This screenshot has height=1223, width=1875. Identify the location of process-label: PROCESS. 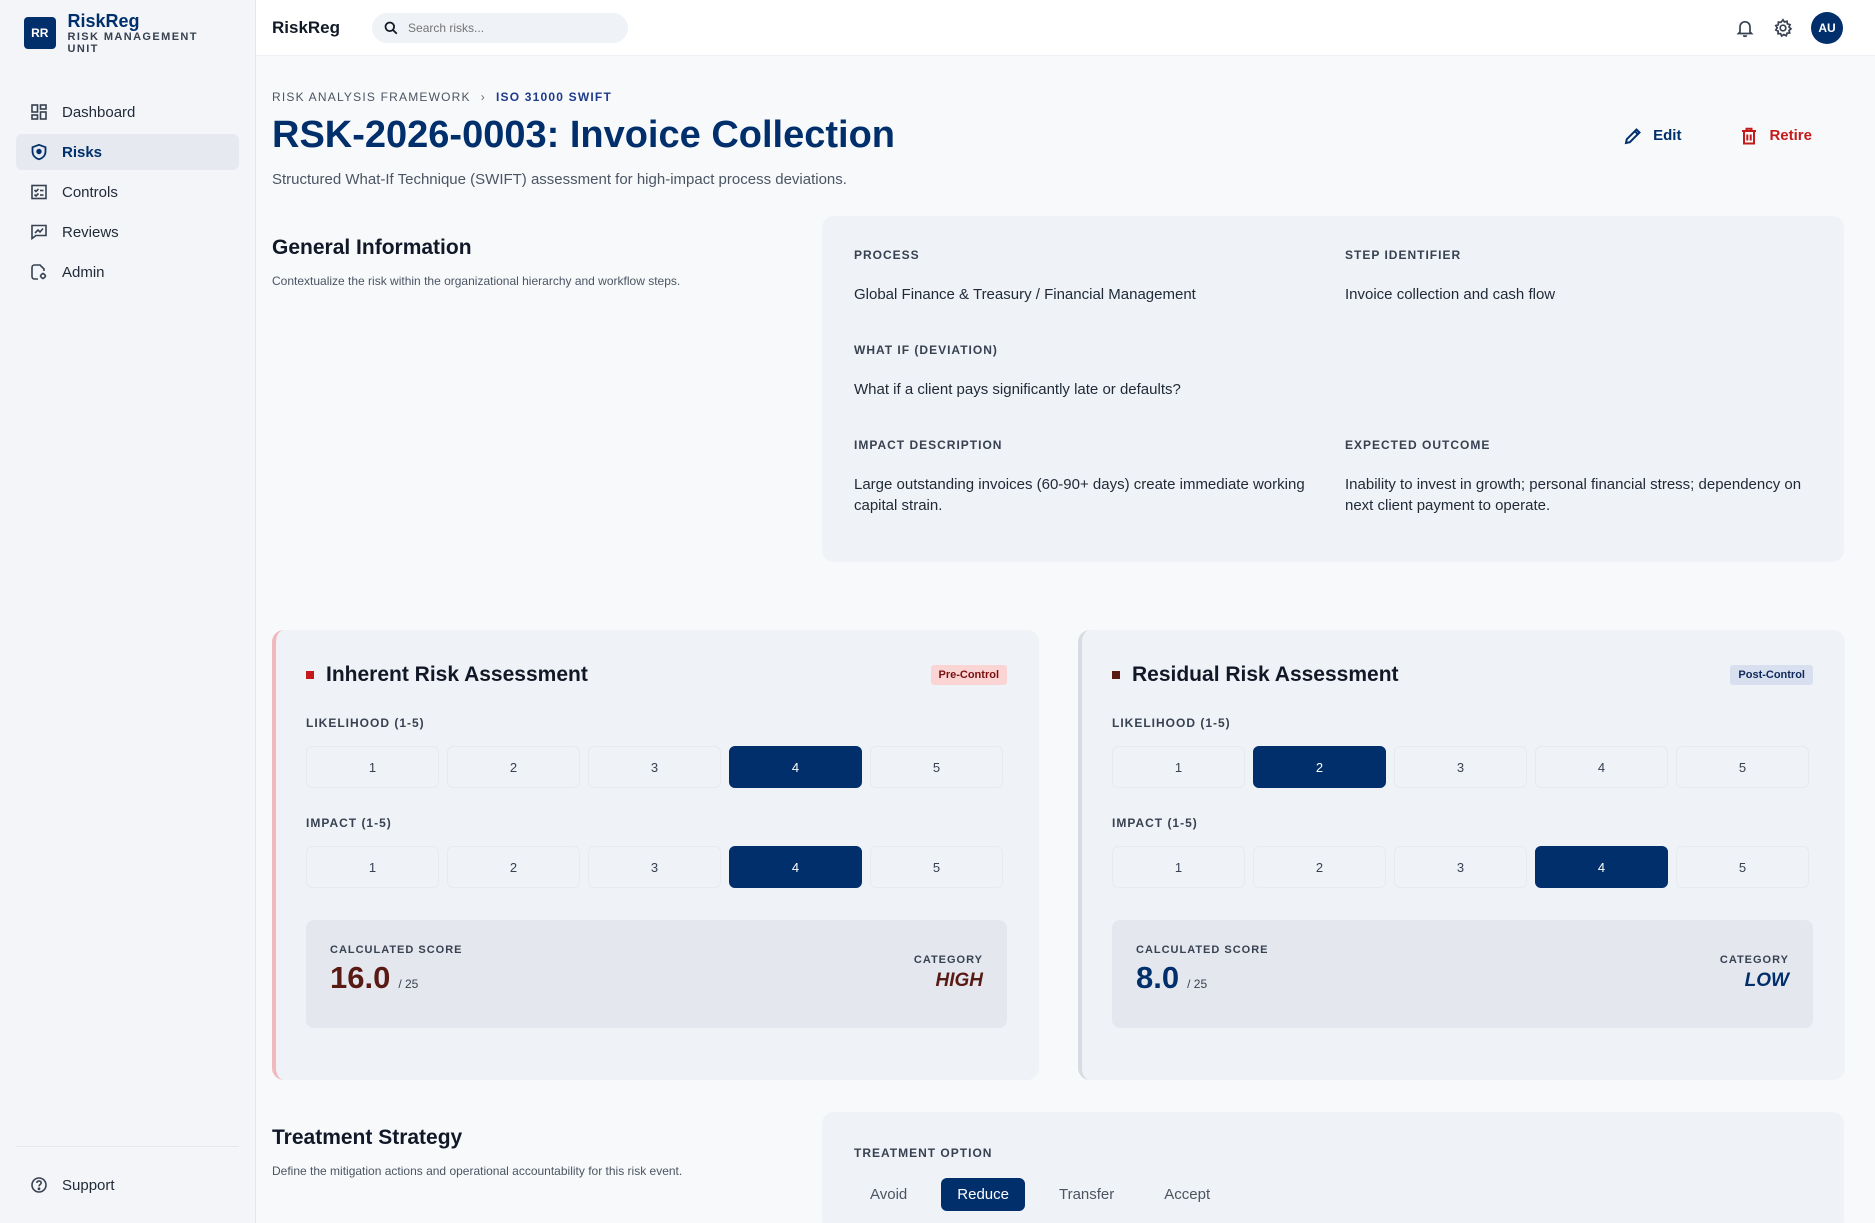
(887, 255).